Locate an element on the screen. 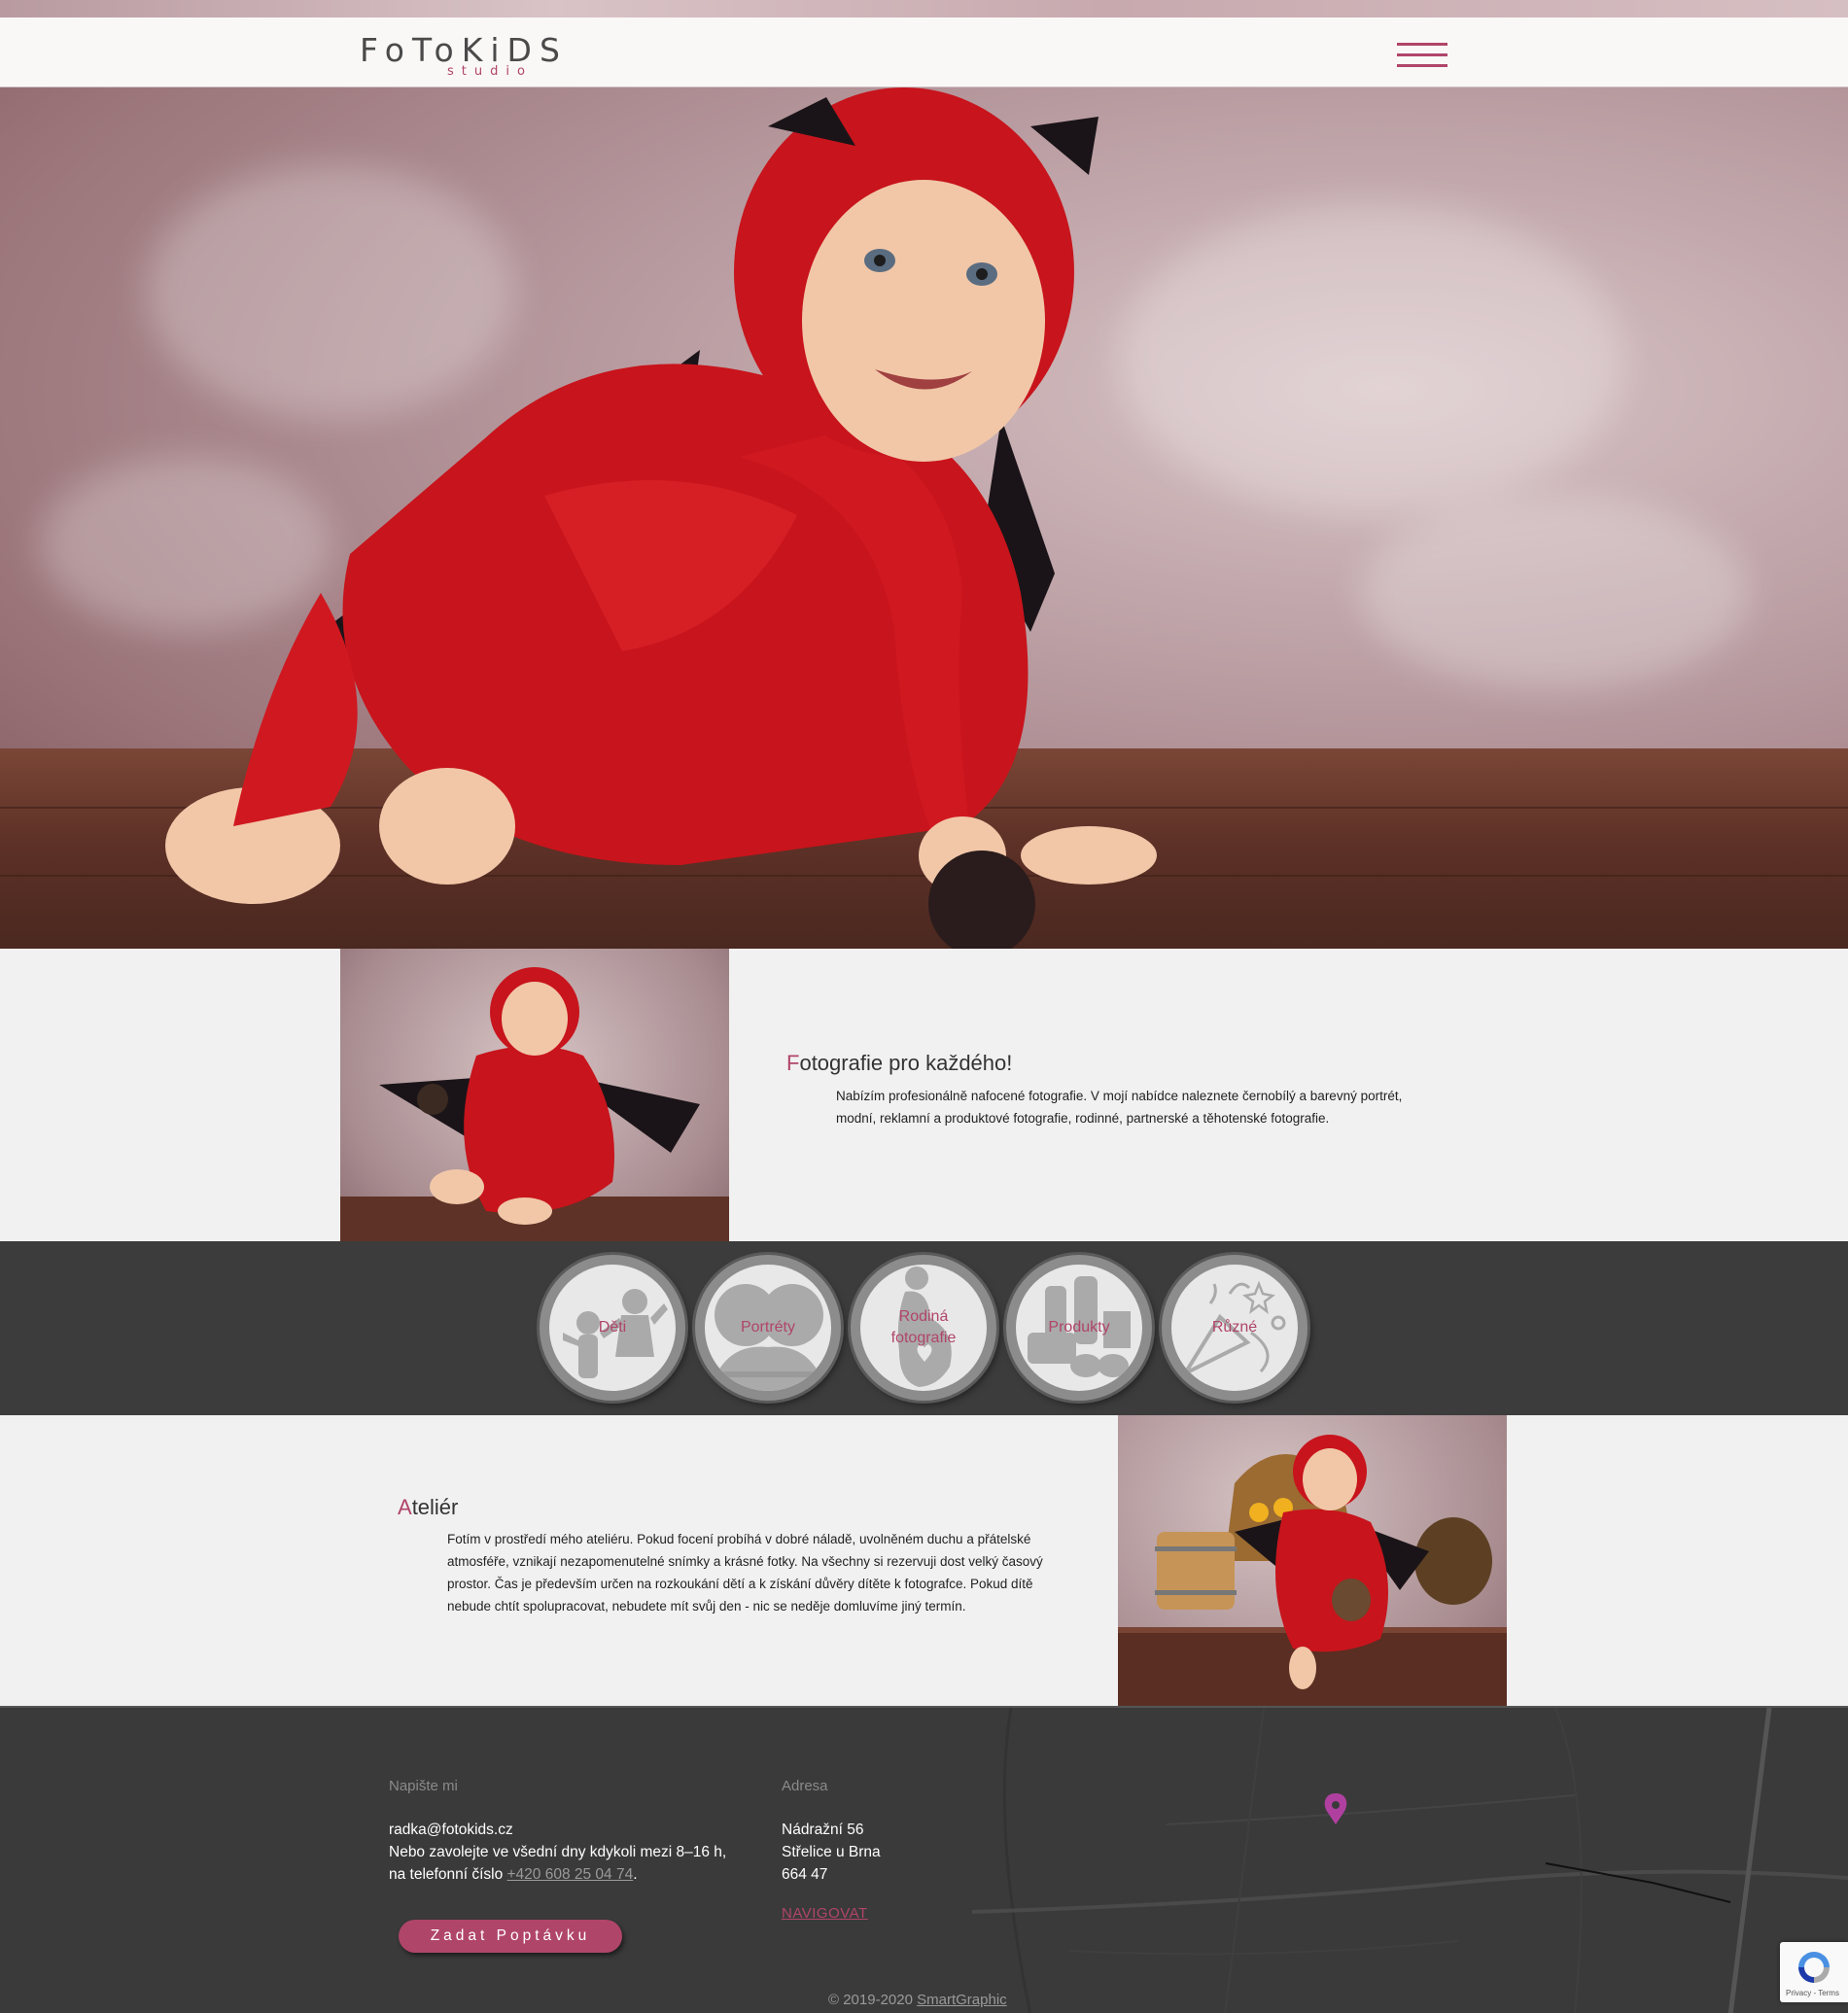  category-produkty: Produkty is located at coordinates (1079, 1328).